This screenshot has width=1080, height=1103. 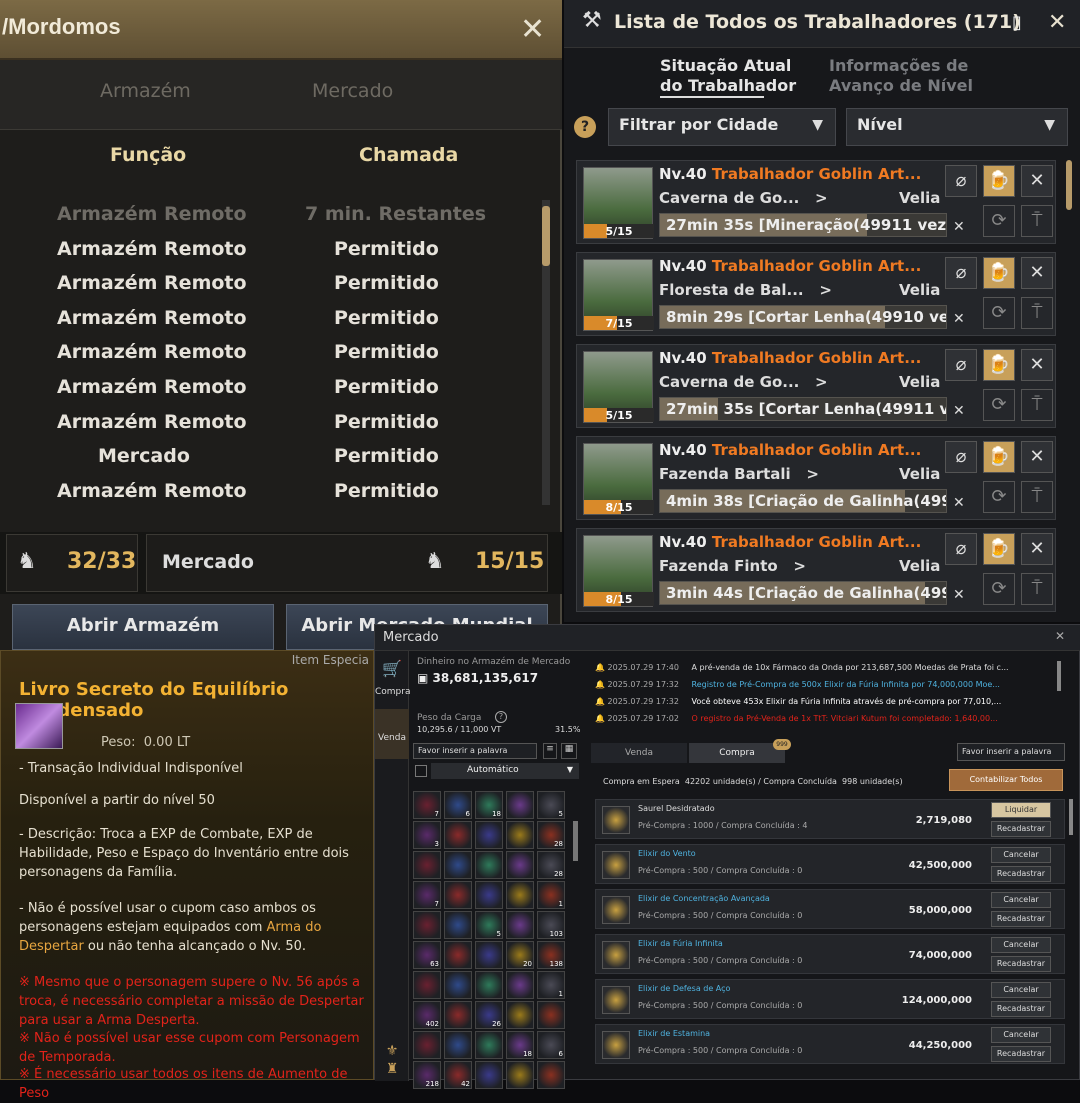 I want to click on grid-view-icon: ▦, so click(x=569, y=751).